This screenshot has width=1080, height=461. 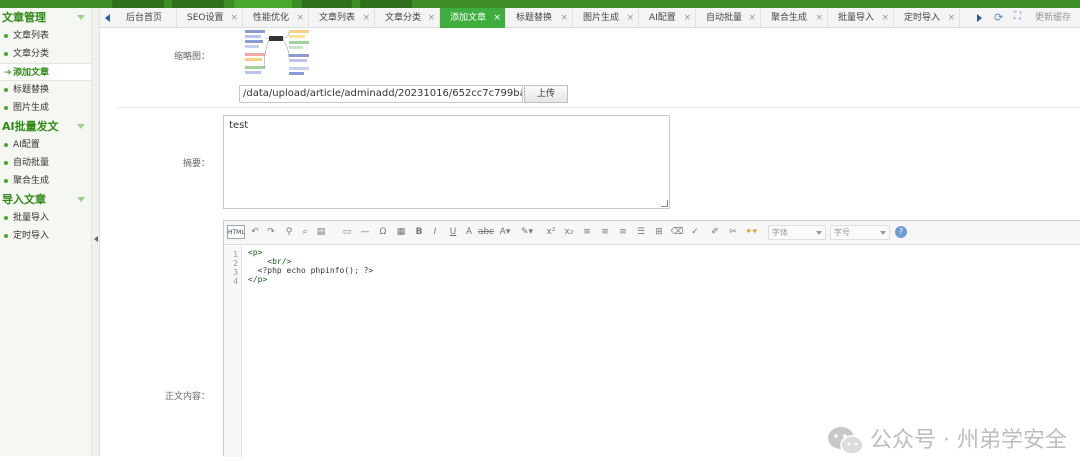 I want to click on highlight-icon: ✎▾, so click(x=527, y=232).